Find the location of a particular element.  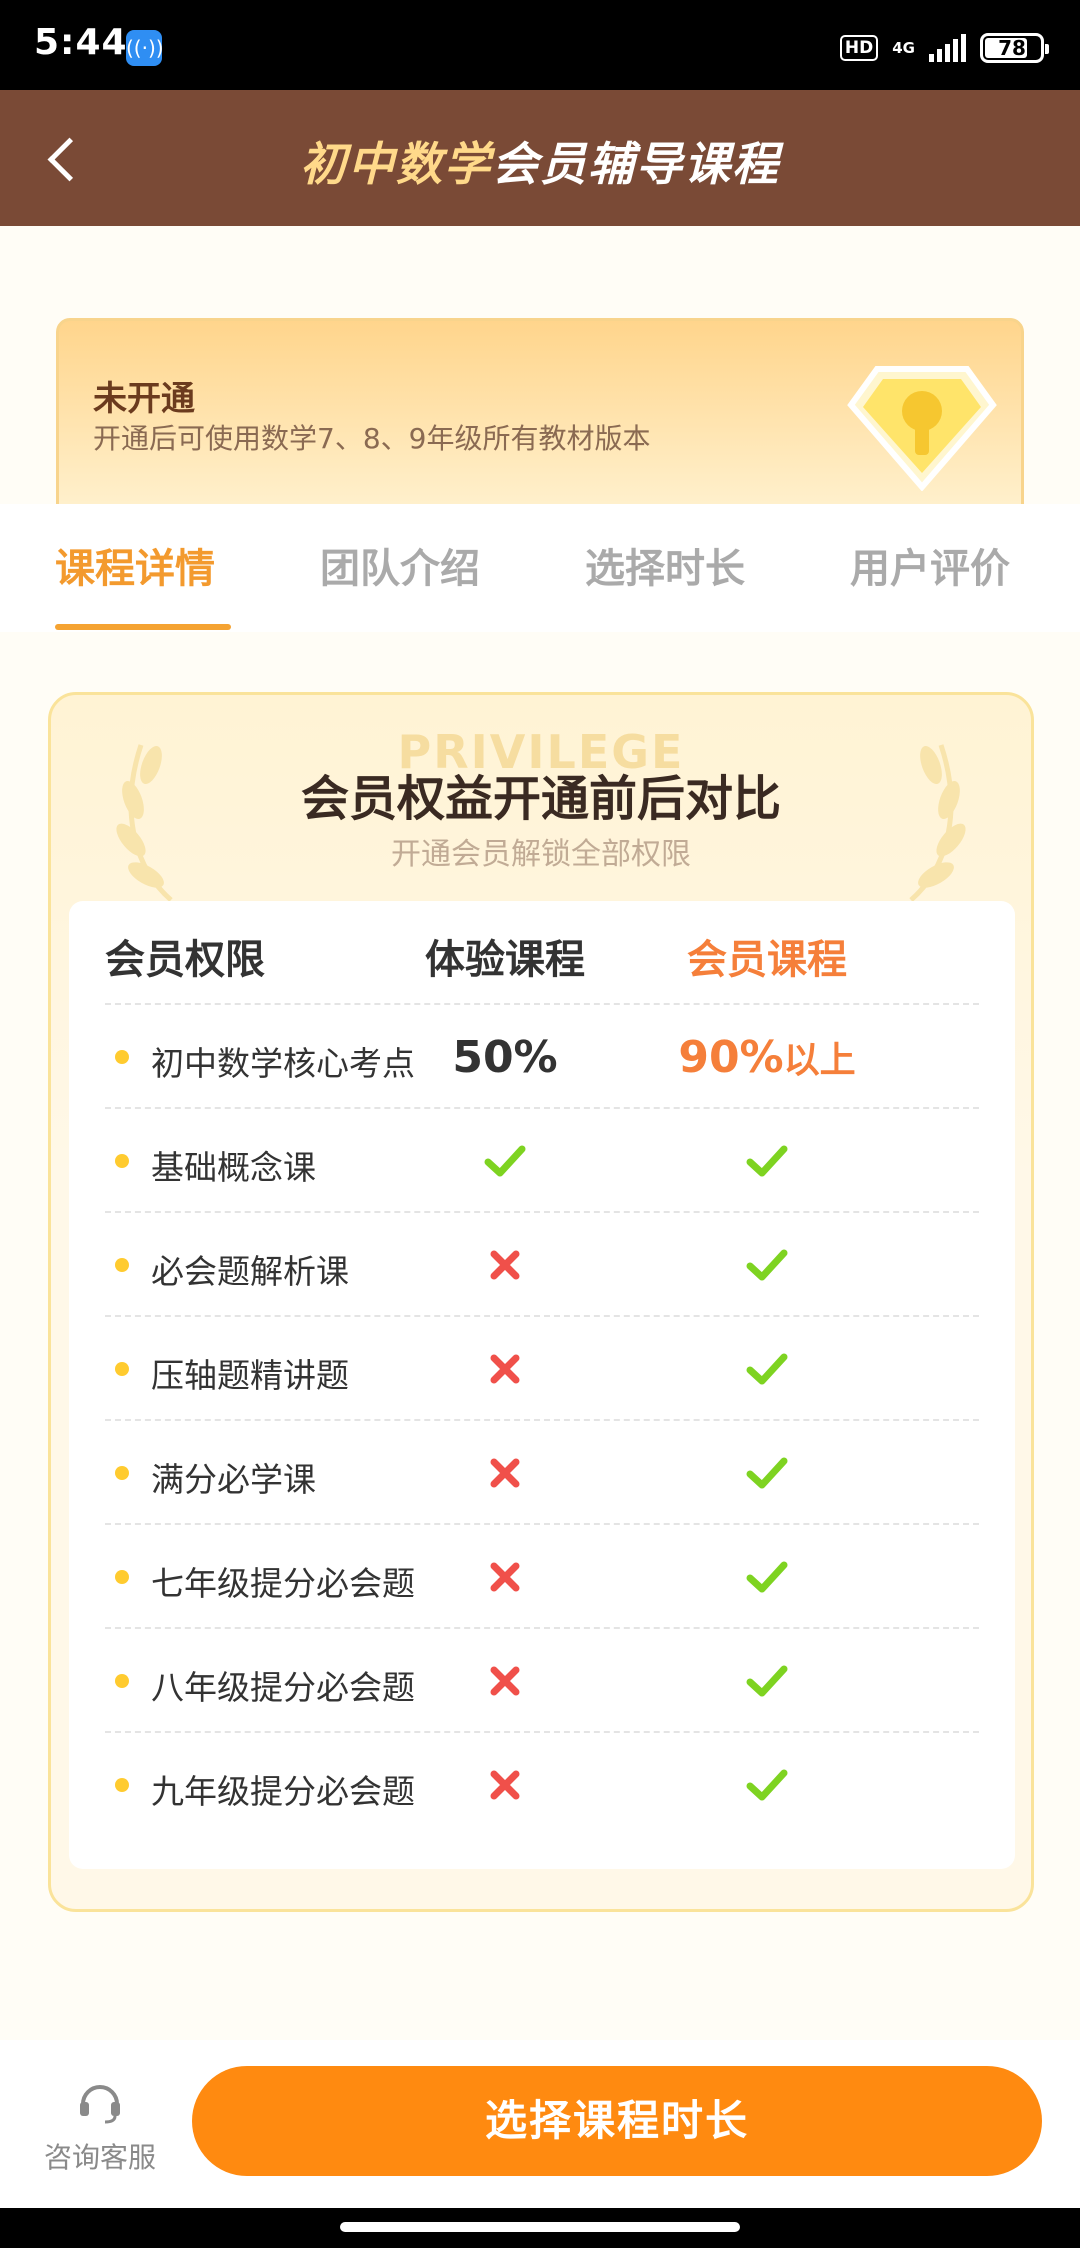

battery-level: 78 is located at coordinates (1012, 48).